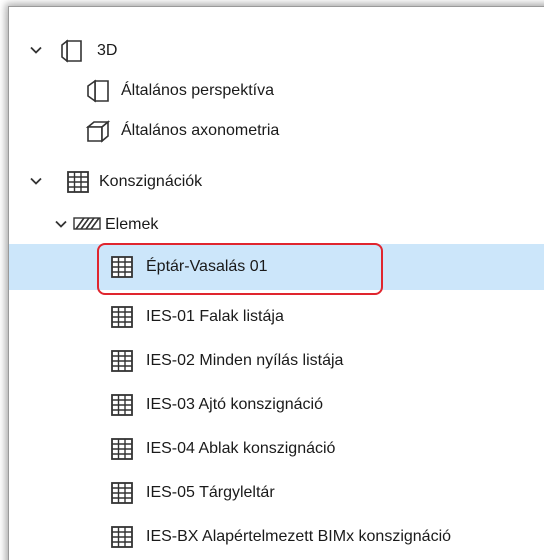 This screenshot has height=560, width=544. I want to click on tree-item-axonometry: Általános axonometria, so click(276, 131).